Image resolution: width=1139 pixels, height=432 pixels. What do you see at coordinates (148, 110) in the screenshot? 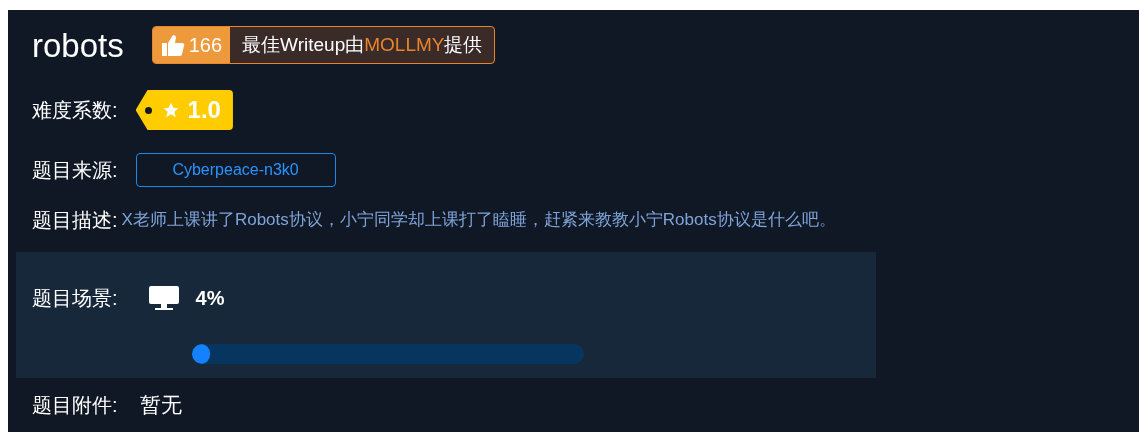
I see `tag-hole-icon` at bounding box center [148, 110].